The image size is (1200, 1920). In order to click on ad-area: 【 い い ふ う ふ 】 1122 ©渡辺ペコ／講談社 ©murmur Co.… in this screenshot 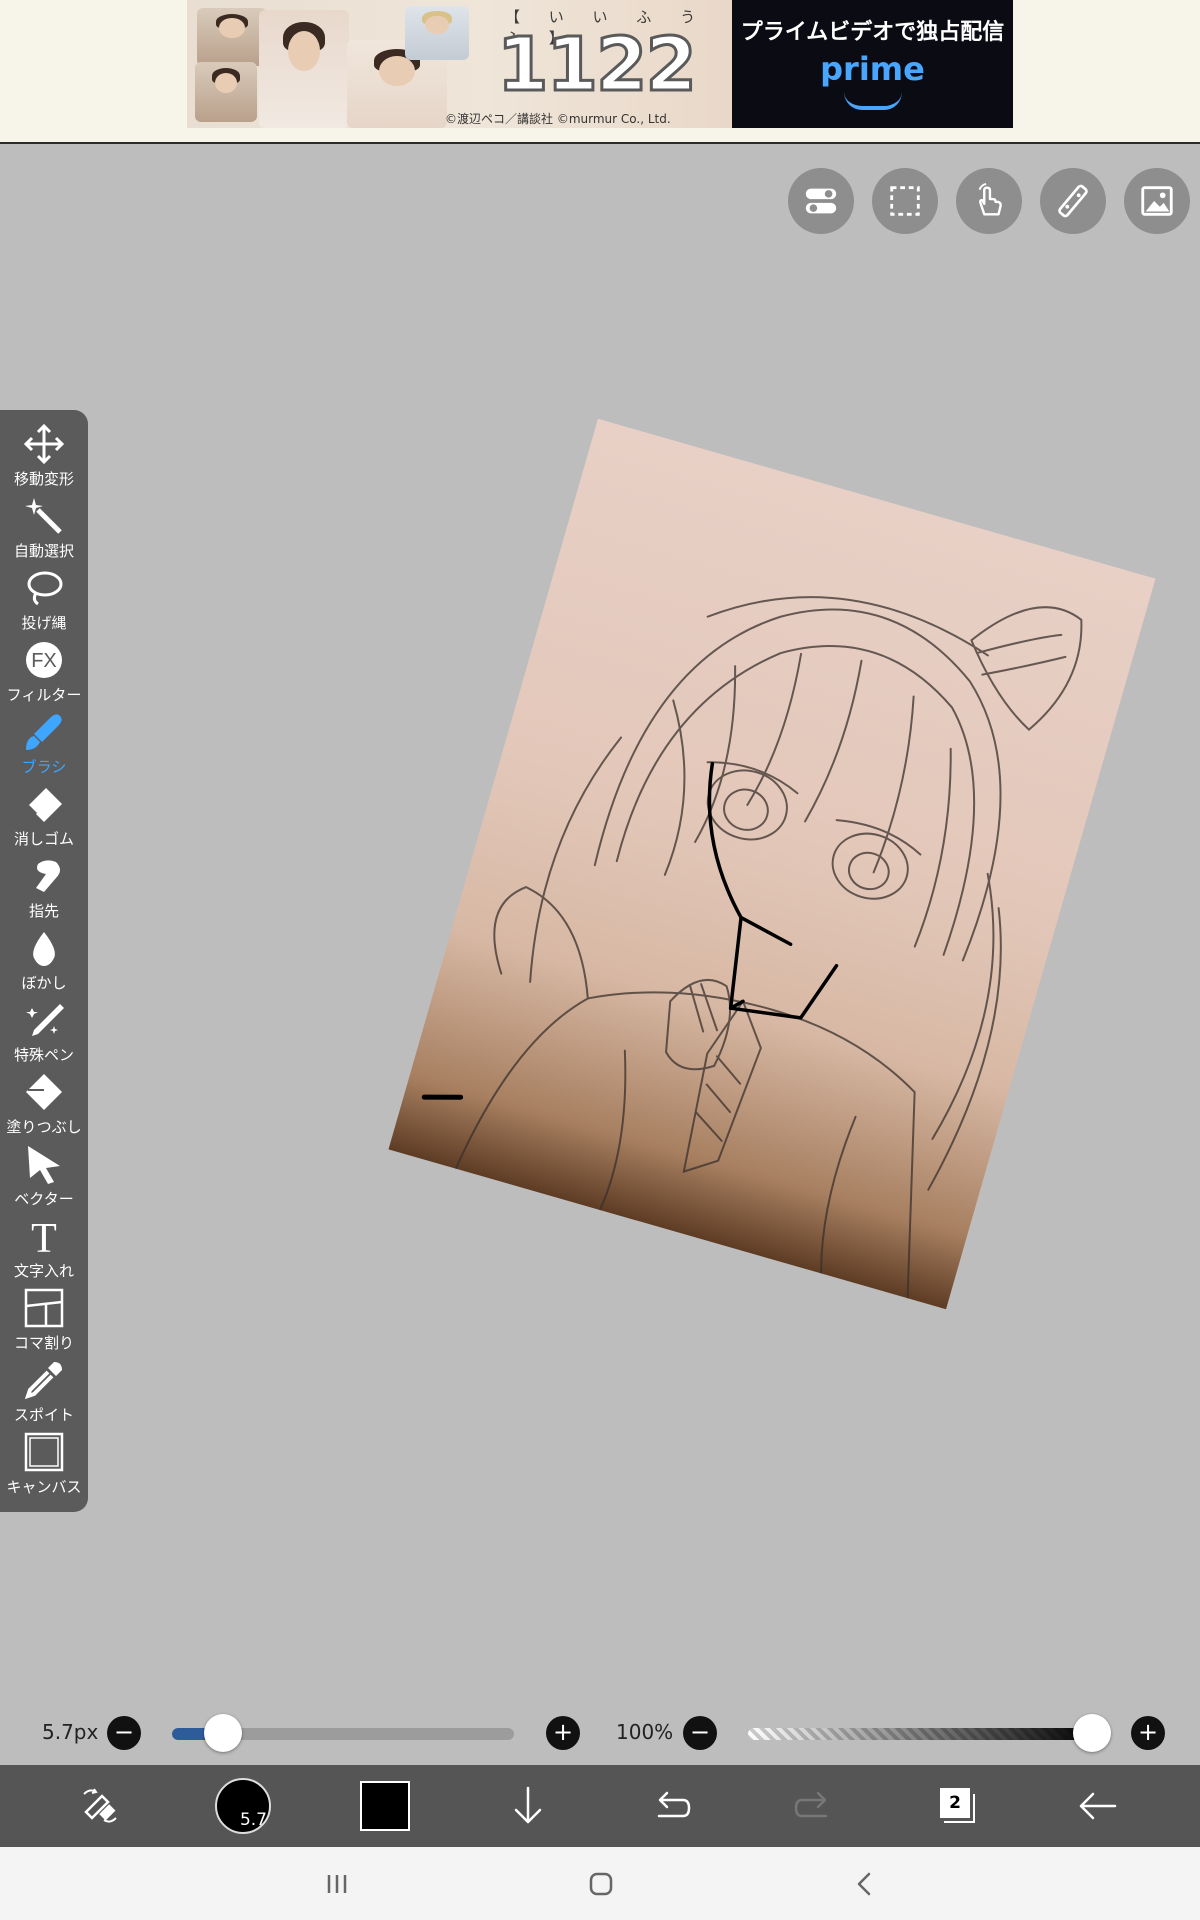, I will do `click(600, 72)`.